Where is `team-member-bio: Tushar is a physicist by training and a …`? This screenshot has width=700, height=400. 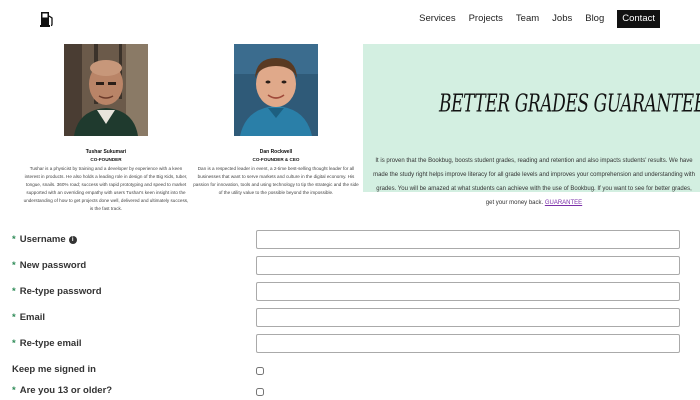
team-member-bio: Tushar is a physicist by training and a … is located at coordinates (106, 188).